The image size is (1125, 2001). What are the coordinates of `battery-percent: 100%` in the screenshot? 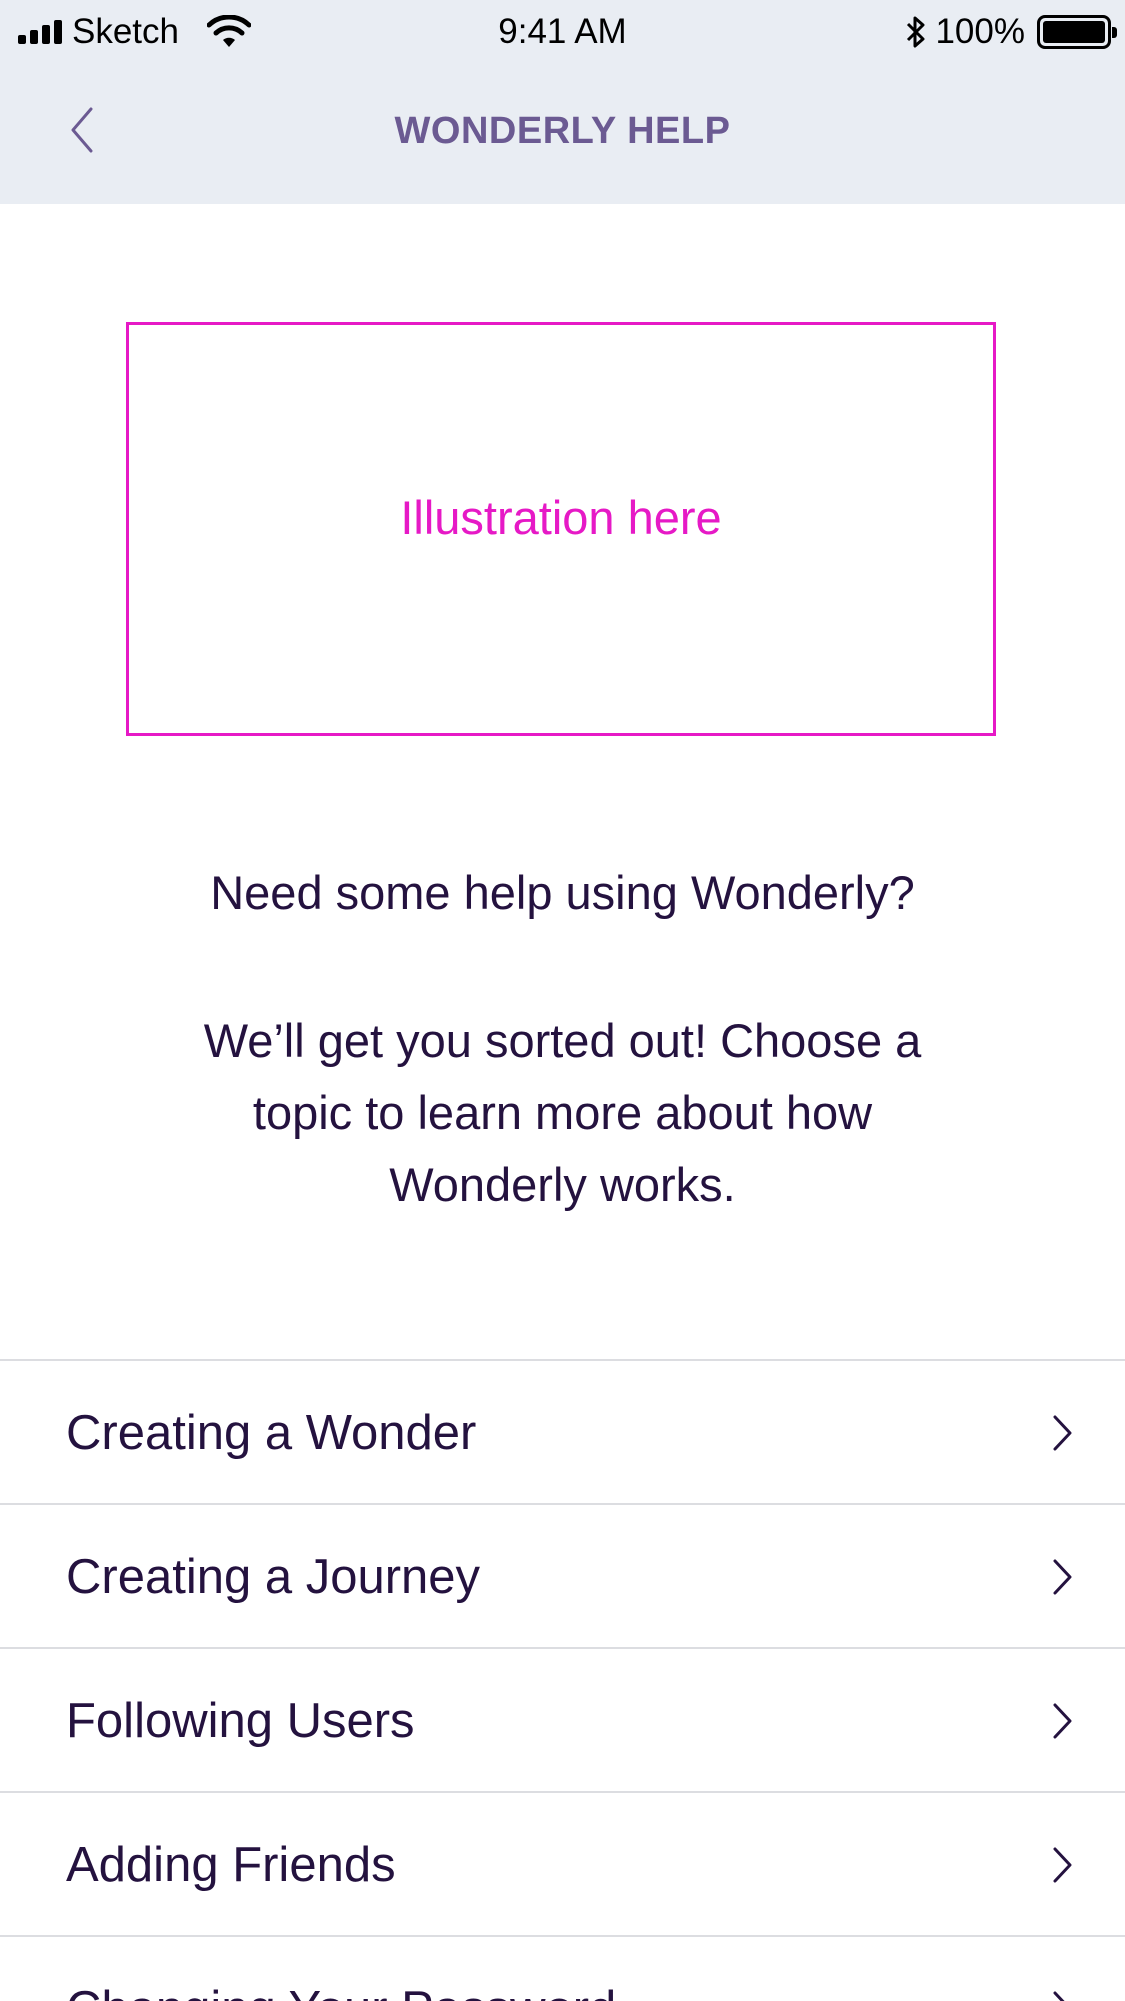 It's located at (980, 31).